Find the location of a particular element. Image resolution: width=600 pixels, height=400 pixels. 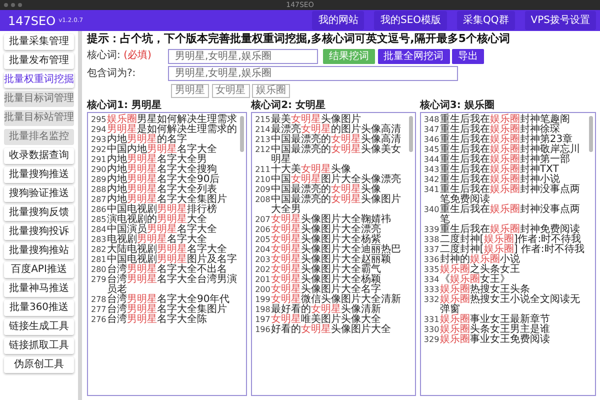

keyword-text: 女明星头像图片大全迪丽热巴 is located at coordinates (336, 250).